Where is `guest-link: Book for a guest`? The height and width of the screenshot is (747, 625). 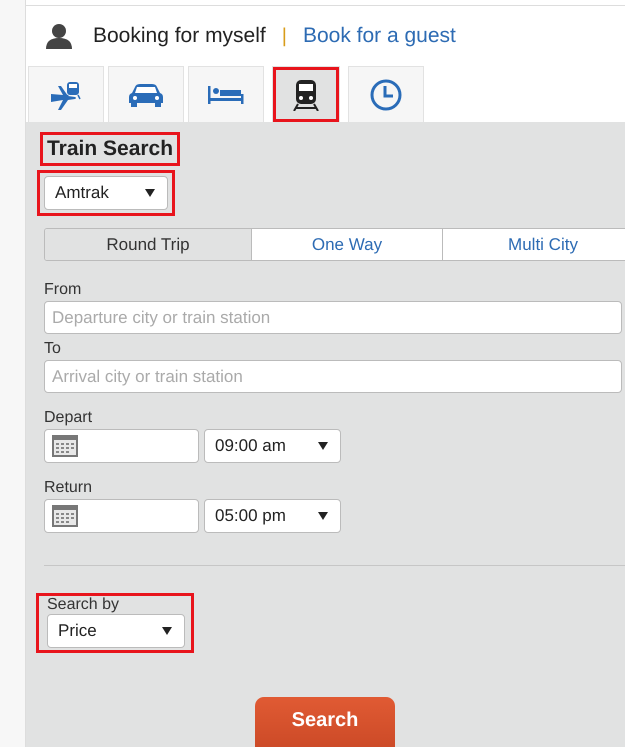
guest-link: Book for a guest is located at coordinates (379, 36).